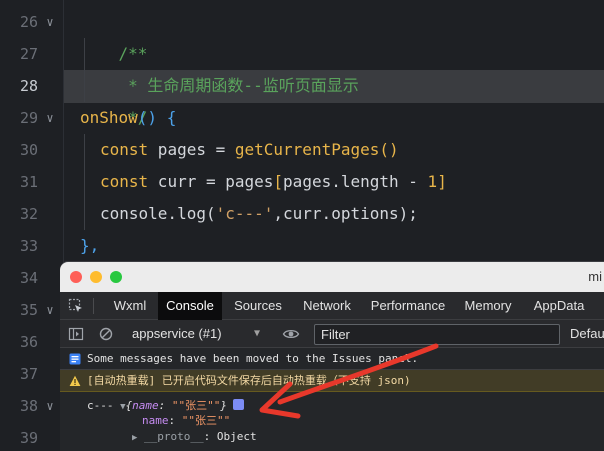  Describe the element at coordinates (278, 181) in the screenshot. I see `bracket-token: [` at that location.